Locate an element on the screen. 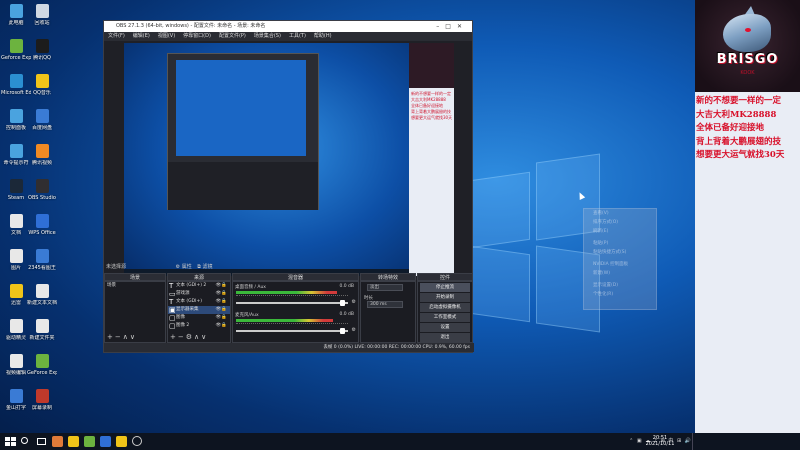  overlay-line: 想要更大运气就找30天 is located at coordinates (740, 155).